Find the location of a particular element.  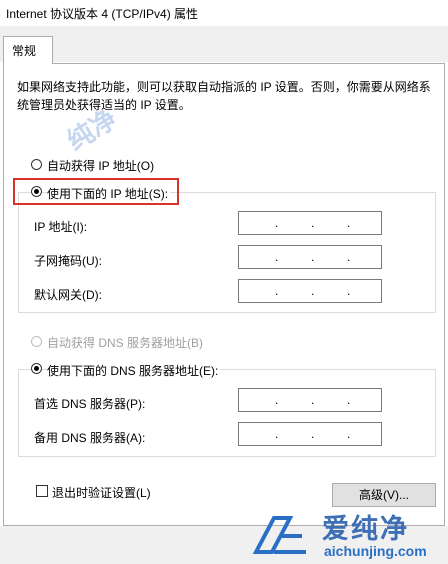

watermark-url: aichunjing.com is located at coordinates (375, 551).